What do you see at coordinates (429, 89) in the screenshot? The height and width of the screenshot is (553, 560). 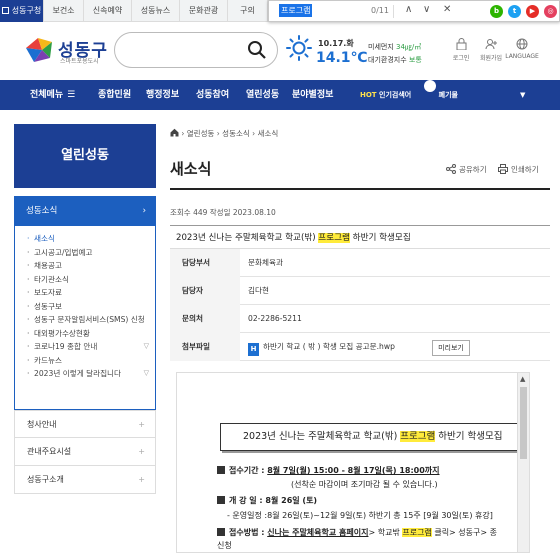 I see `hot-rank: 1` at bounding box center [429, 89].